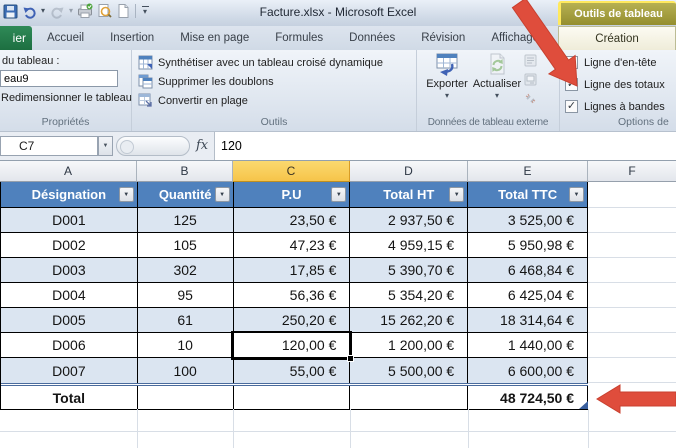 This screenshot has width=676, height=448. Describe the element at coordinates (206, 81) in the screenshot. I see `remove-duplicates-button: Supprimer les doublons` at that location.